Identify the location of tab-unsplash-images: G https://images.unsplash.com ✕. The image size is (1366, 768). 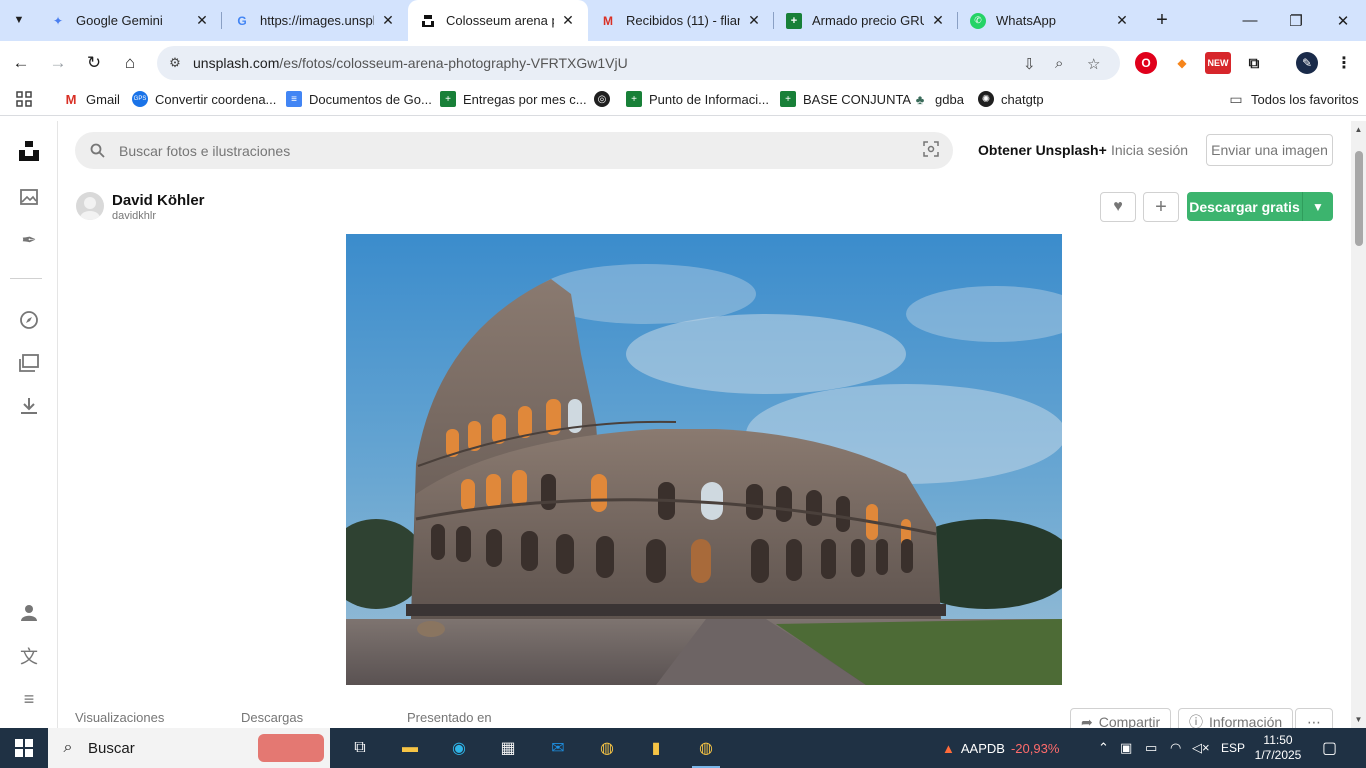
(315, 20).